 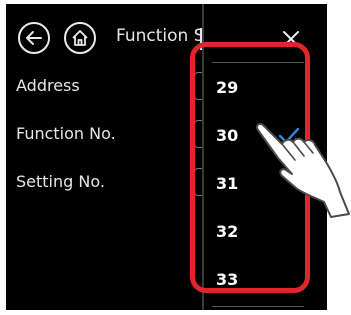 What do you see at coordinates (66, 133) in the screenshot?
I see `function-no-label: Function No.` at bounding box center [66, 133].